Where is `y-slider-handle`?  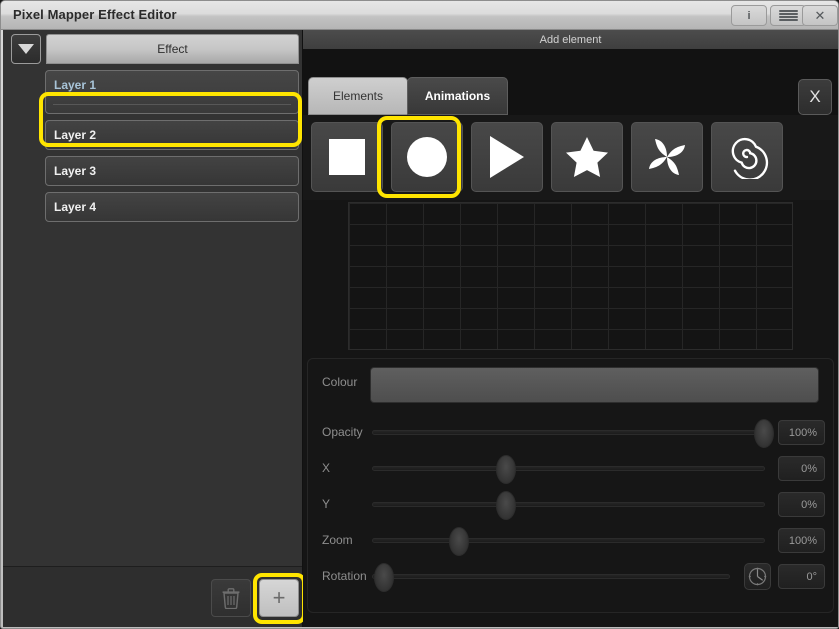 y-slider-handle is located at coordinates (505, 505).